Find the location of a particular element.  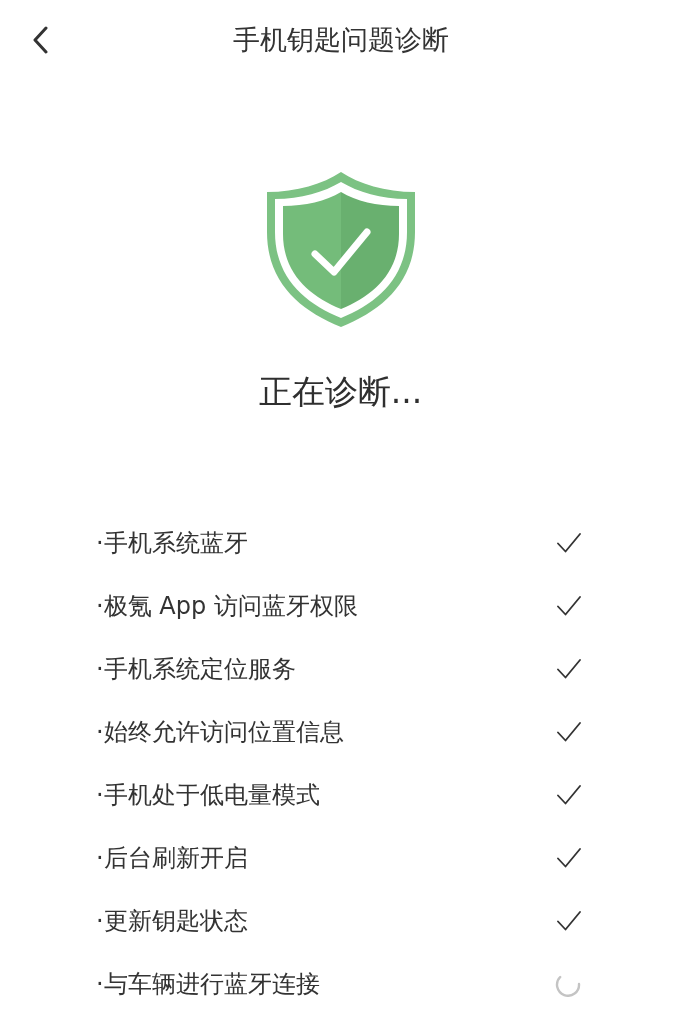

check-item-label: ·手机处于低电量模式 is located at coordinates (208, 795).